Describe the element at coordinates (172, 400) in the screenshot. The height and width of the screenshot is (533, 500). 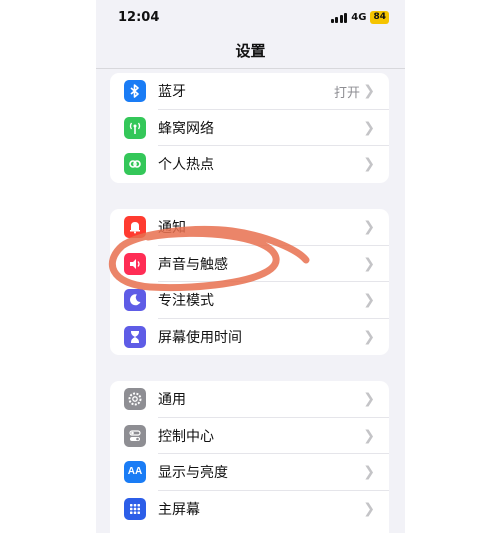
I see `row-label: 通用` at that location.